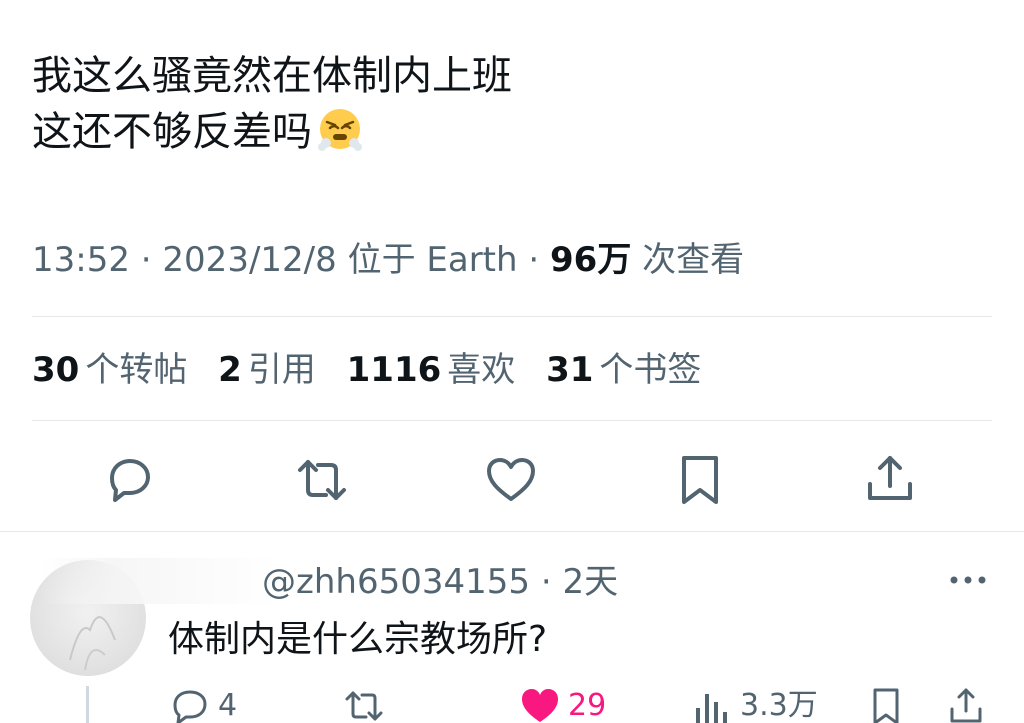  I want to click on reply-views-button: 3.3万, so click(755, 704).